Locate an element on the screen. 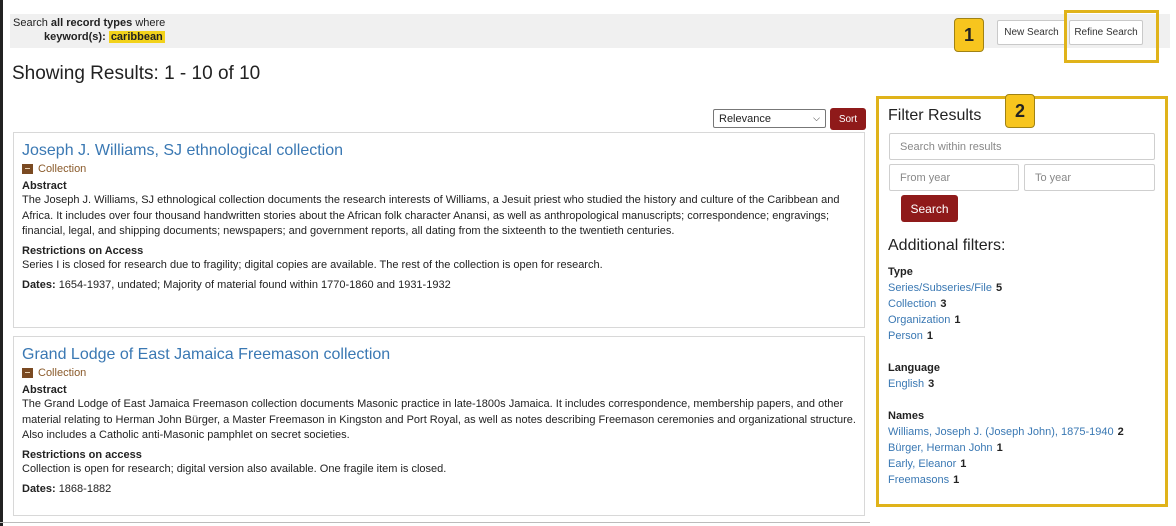 The height and width of the screenshot is (526, 1176). filter-count: 2 is located at coordinates (1120, 432).